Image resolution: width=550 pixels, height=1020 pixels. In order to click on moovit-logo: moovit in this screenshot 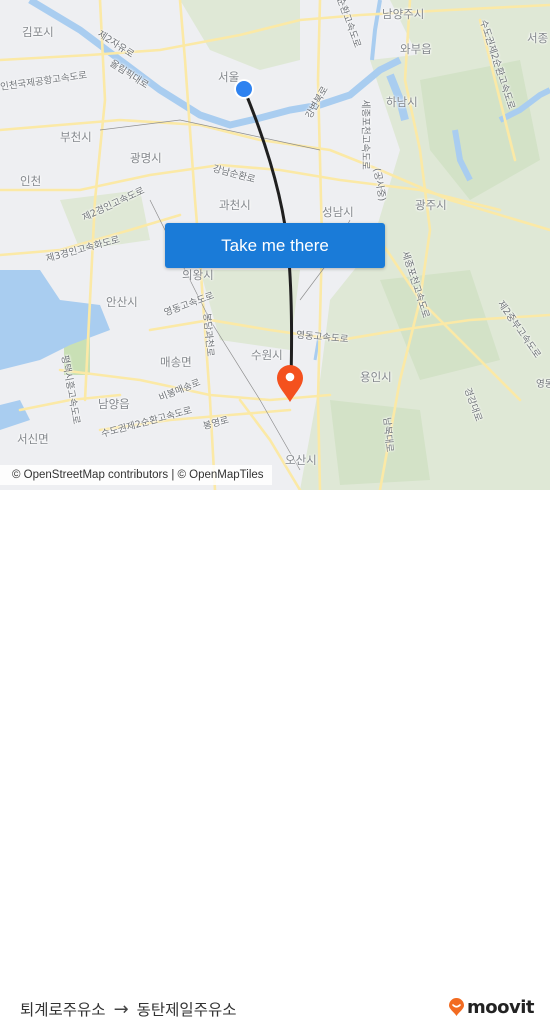, I will do `click(491, 1007)`.